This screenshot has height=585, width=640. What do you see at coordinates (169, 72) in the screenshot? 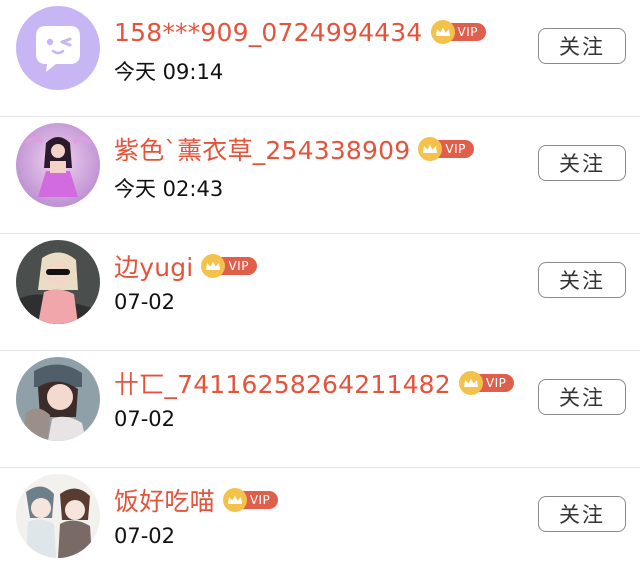
I see `timestamp: 今天 09:14` at bounding box center [169, 72].